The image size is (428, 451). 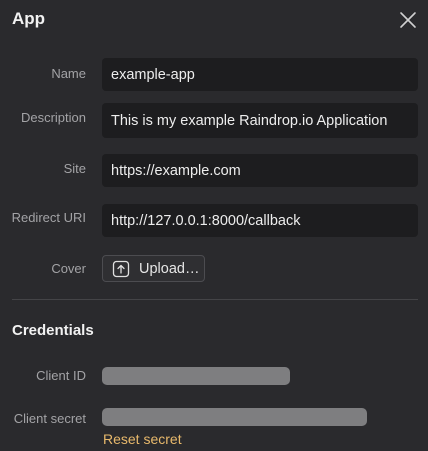 What do you see at coordinates (234, 417) in the screenshot?
I see `client-secret-masked-value` at bounding box center [234, 417].